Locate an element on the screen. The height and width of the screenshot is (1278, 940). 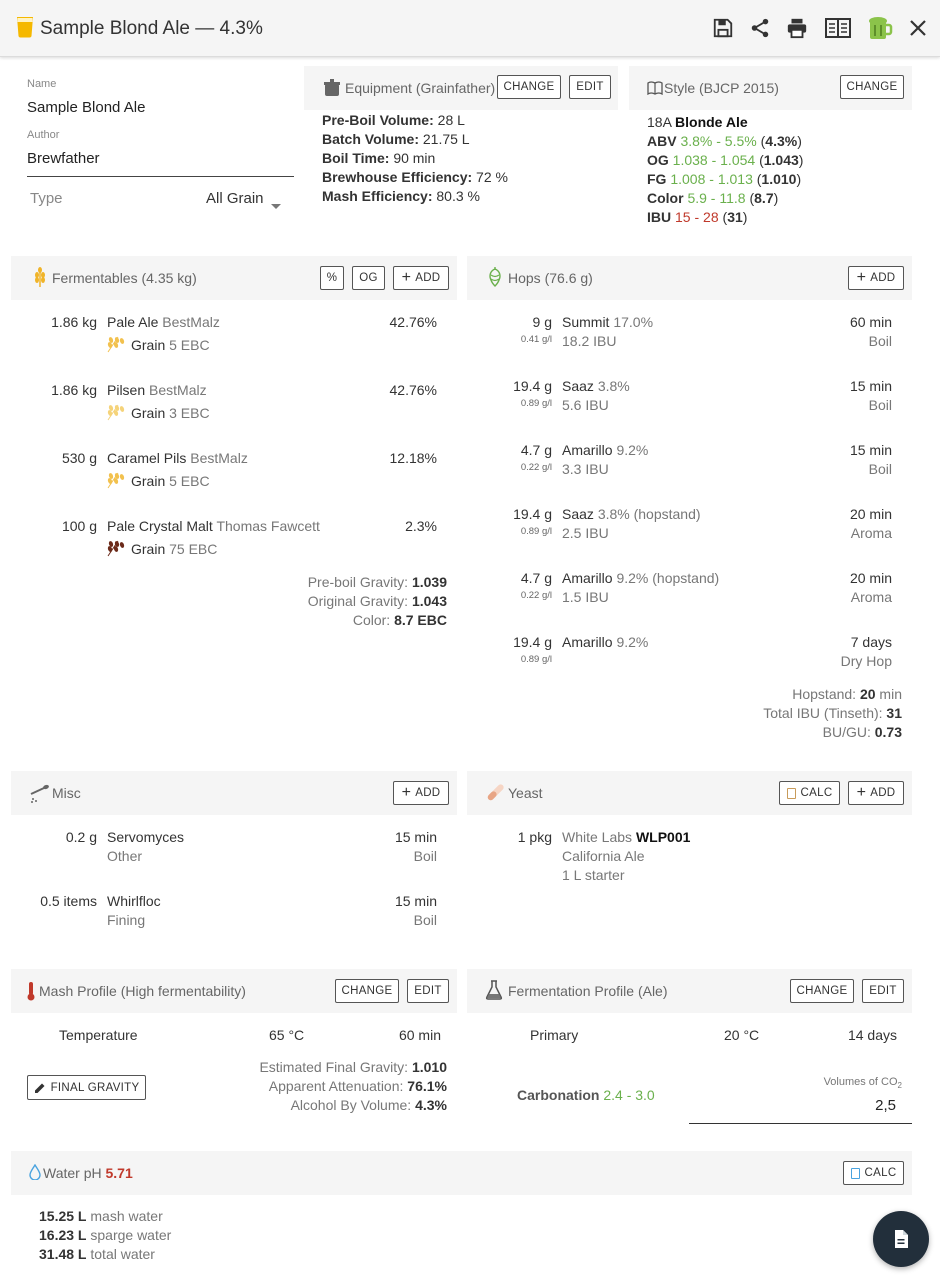
name-label: Name is located at coordinates (42, 84).